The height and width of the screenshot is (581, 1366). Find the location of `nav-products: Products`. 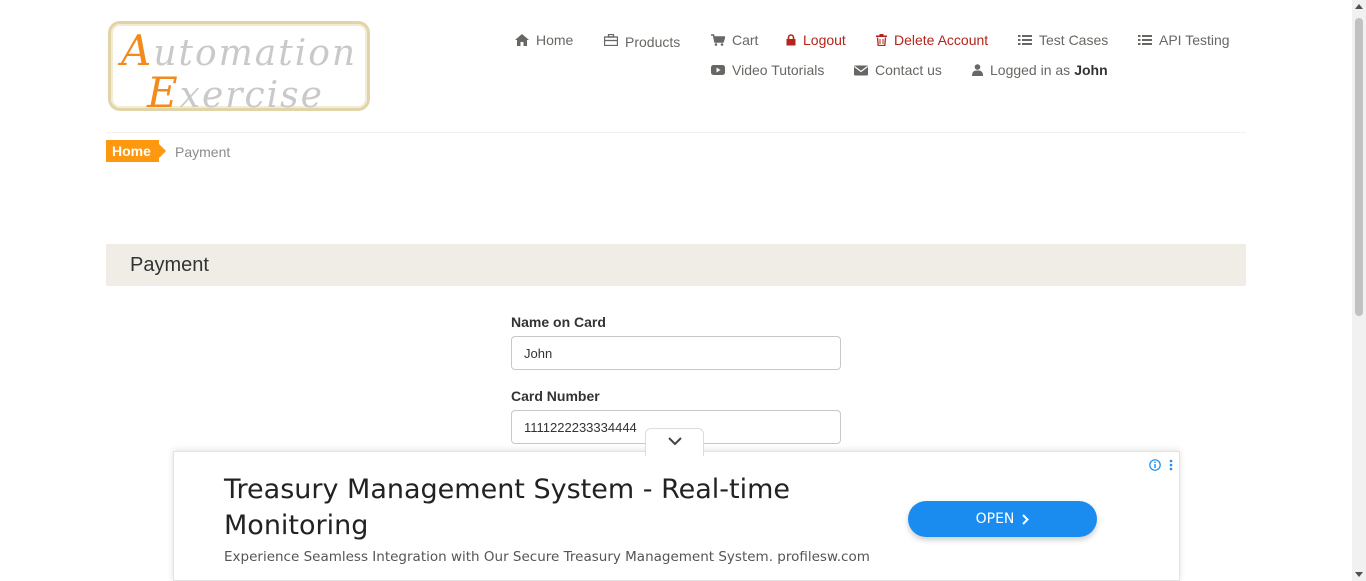

nav-products: Products is located at coordinates (642, 41).